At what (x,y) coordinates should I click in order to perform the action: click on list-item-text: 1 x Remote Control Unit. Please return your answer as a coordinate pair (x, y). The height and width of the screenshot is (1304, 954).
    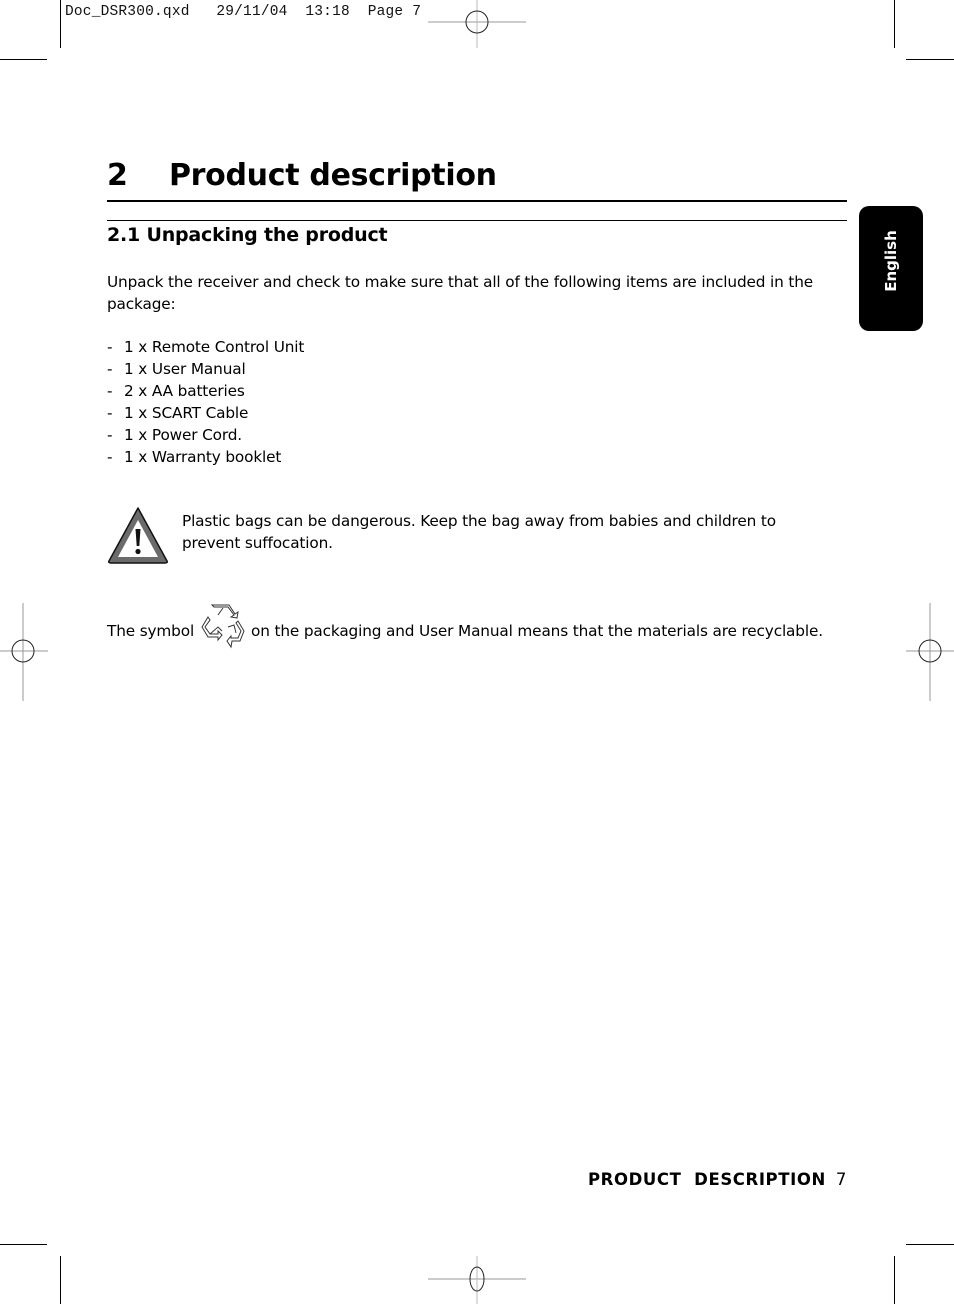
    Looking at the image, I should click on (214, 347).